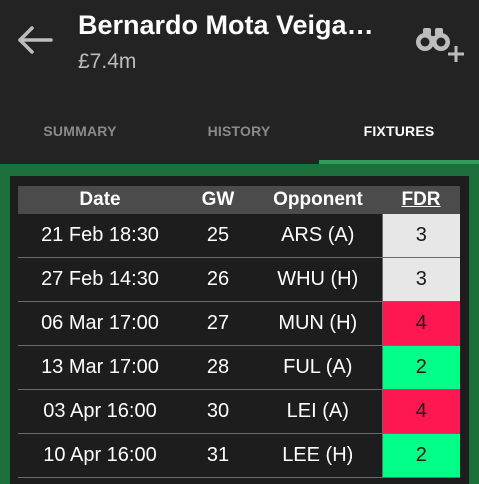 Image resolution: width=479 pixels, height=484 pixels. I want to click on table-row: 27 Feb 14:30 26 WHU (H) 3, so click(239, 279).